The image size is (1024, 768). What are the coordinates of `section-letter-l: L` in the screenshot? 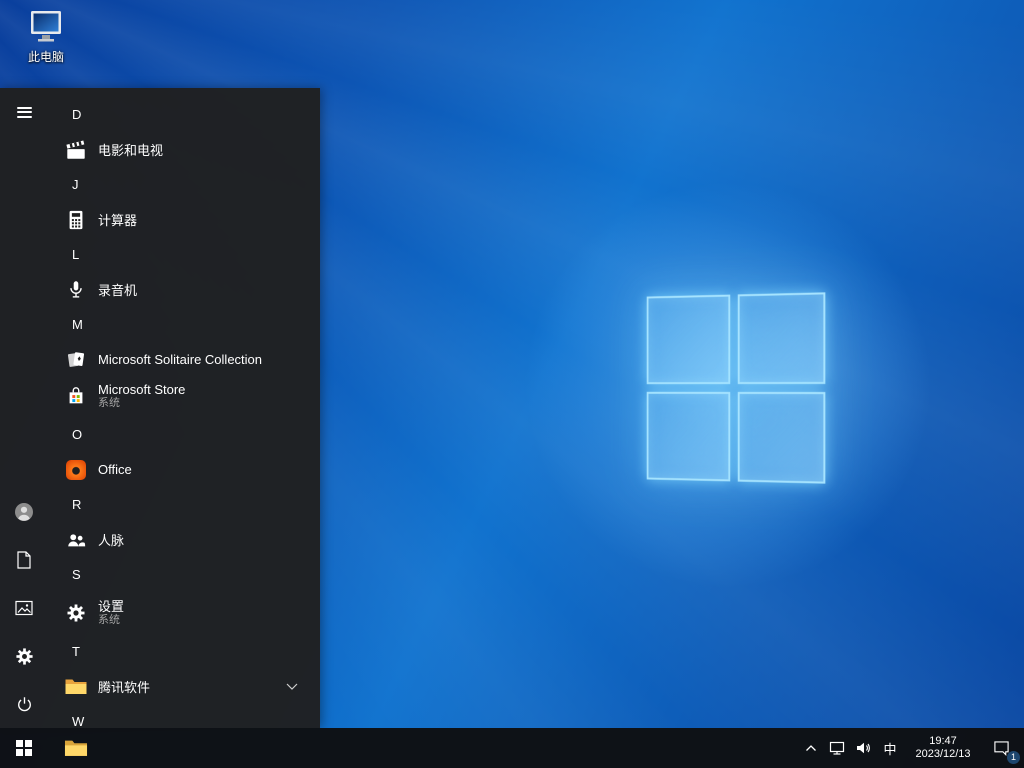 It's located at (184, 254).